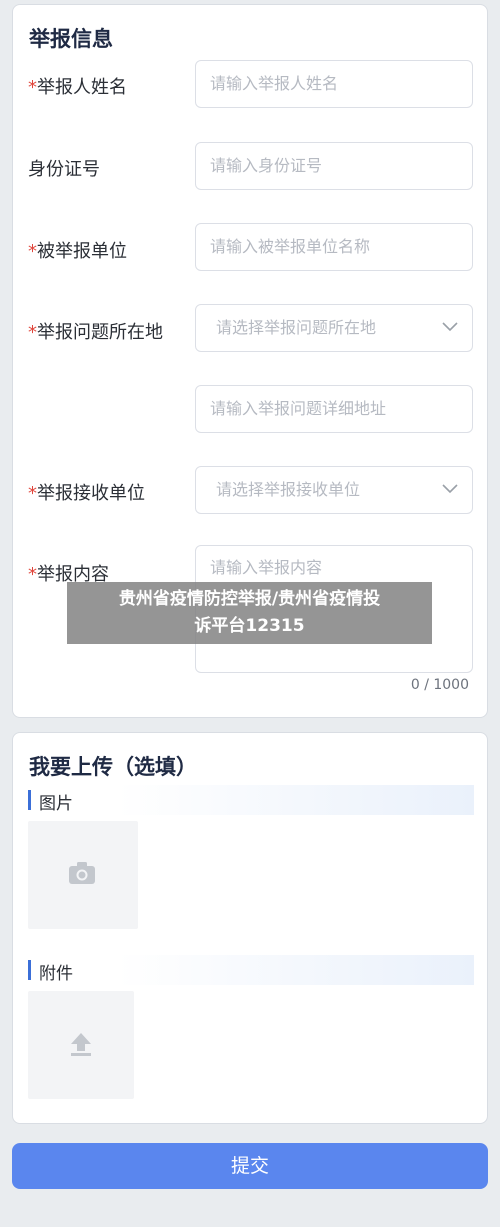 Image resolution: width=500 pixels, height=1227 pixels. I want to click on attachment-upload-button, so click(81, 1045).